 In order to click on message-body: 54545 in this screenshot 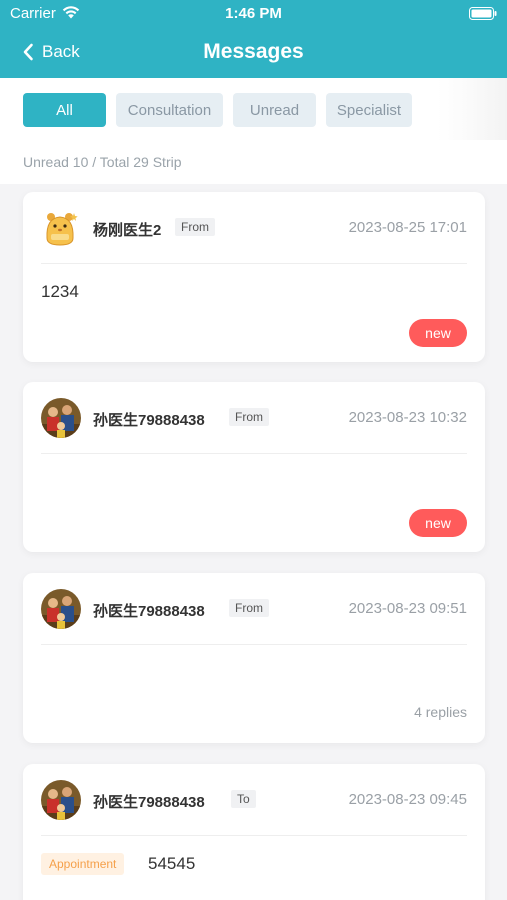, I will do `click(172, 863)`.